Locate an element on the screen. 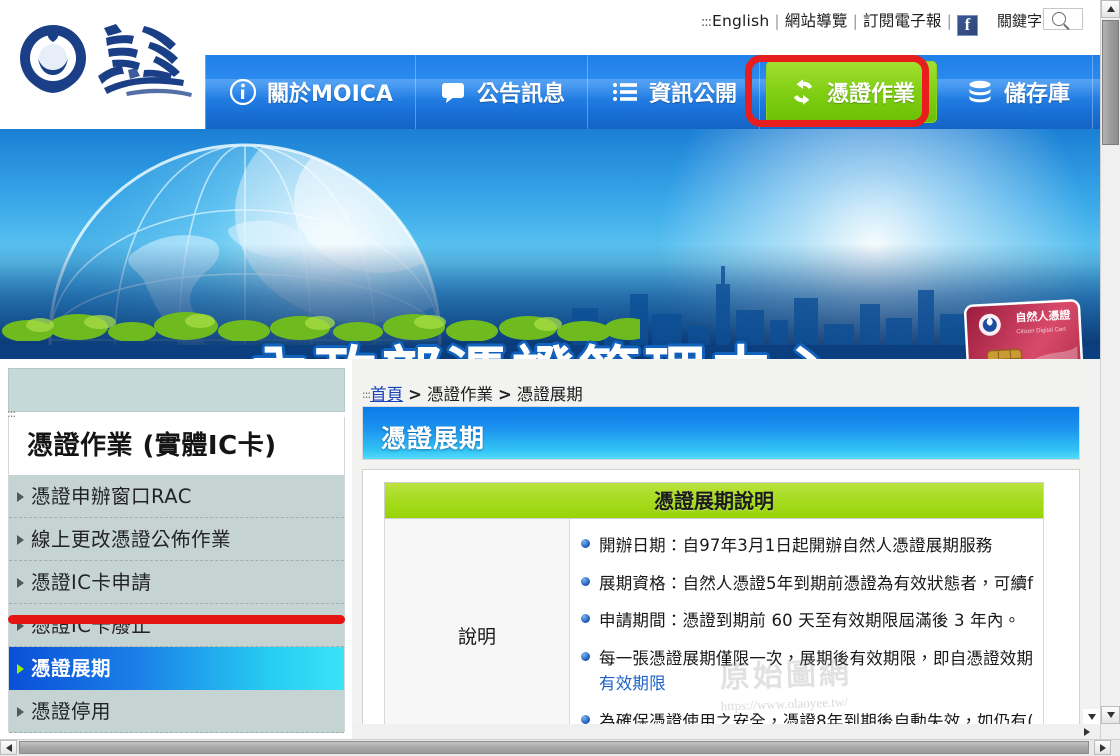 The width and height of the screenshot is (1120, 756). sidebar-item-extension: 憑證展期 is located at coordinates (176, 668).